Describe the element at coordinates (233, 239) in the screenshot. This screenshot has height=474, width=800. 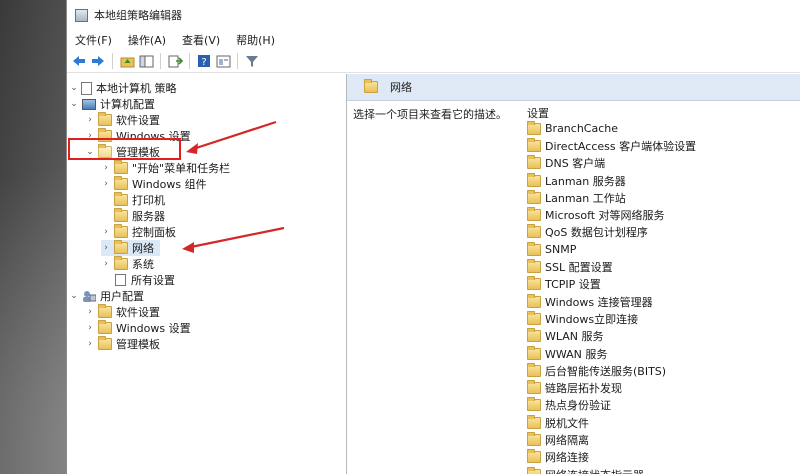
I see `arrow-to-network` at that location.